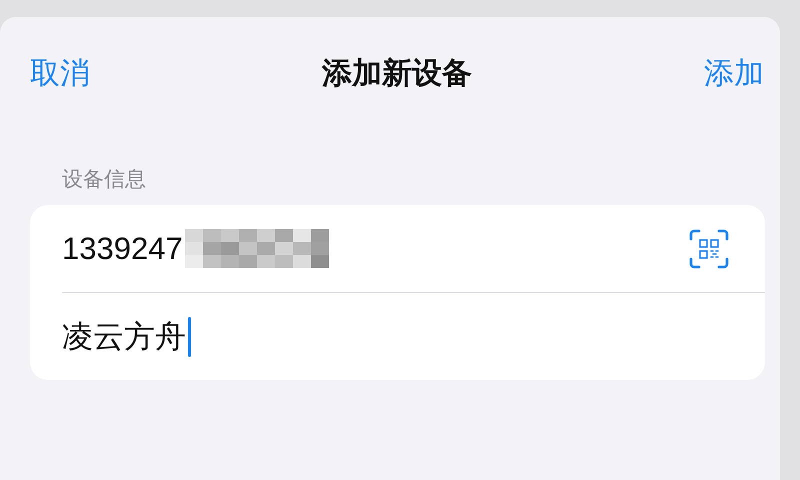 The image size is (800, 480). I want to click on device-name-field: 凌云方舟, so click(395, 337).